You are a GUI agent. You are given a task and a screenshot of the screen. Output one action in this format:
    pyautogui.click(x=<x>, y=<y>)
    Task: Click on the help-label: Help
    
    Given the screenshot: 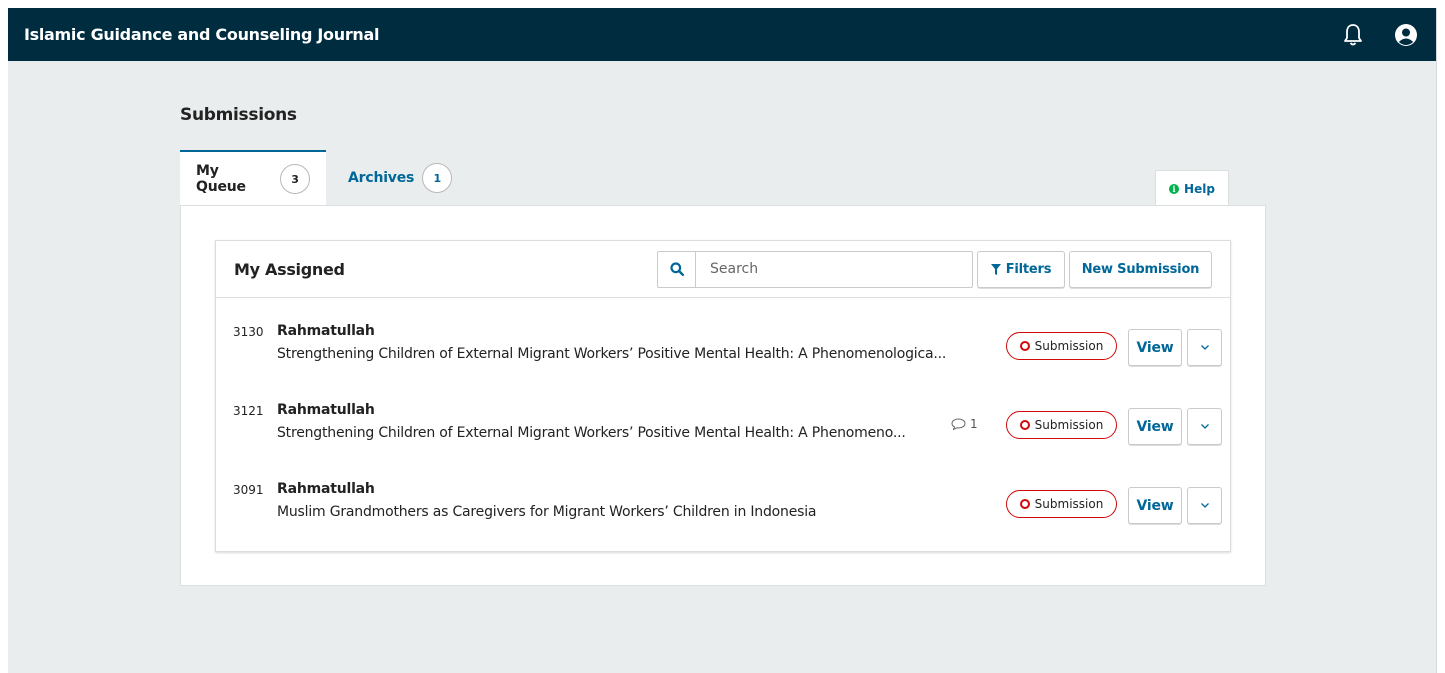 What is the action you would take?
    pyautogui.click(x=1199, y=188)
    